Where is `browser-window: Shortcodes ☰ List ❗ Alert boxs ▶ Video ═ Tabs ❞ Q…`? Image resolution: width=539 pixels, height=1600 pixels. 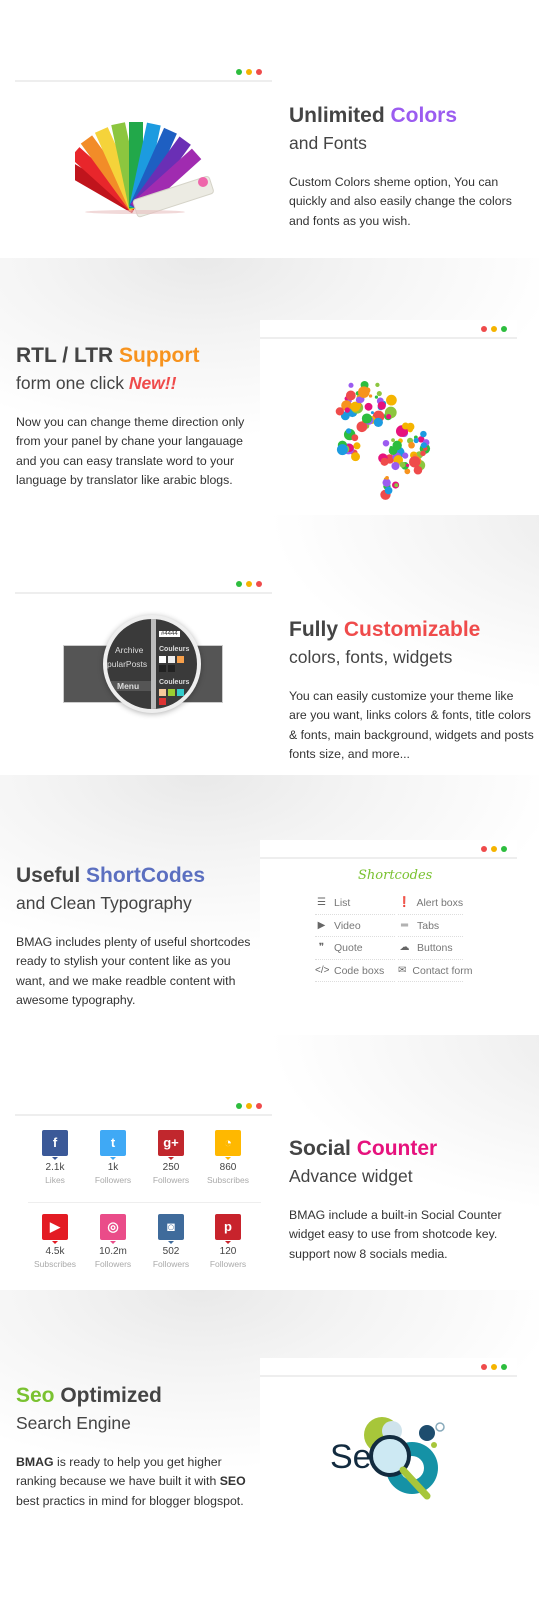 browser-window: Shortcodes ☰ List ❗ Alert boxs ▶ Video ═ Tabs ❞ Q… is located at coordinates (388, 937).